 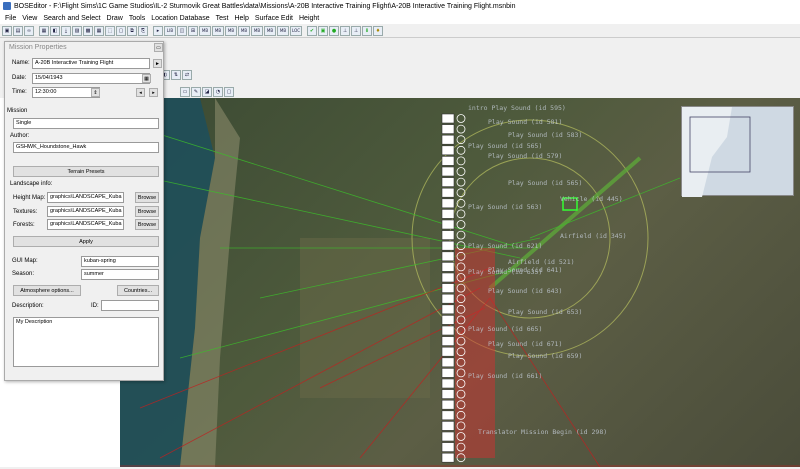 I want to click on map-object-label: Play Sound (id 581), so click(x=525, y=122).